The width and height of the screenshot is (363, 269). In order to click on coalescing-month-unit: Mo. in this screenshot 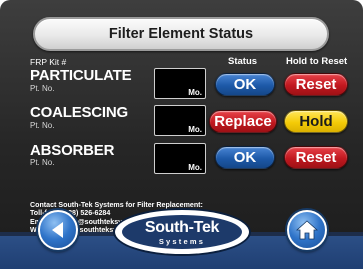, I will do `click(195, 129)`.